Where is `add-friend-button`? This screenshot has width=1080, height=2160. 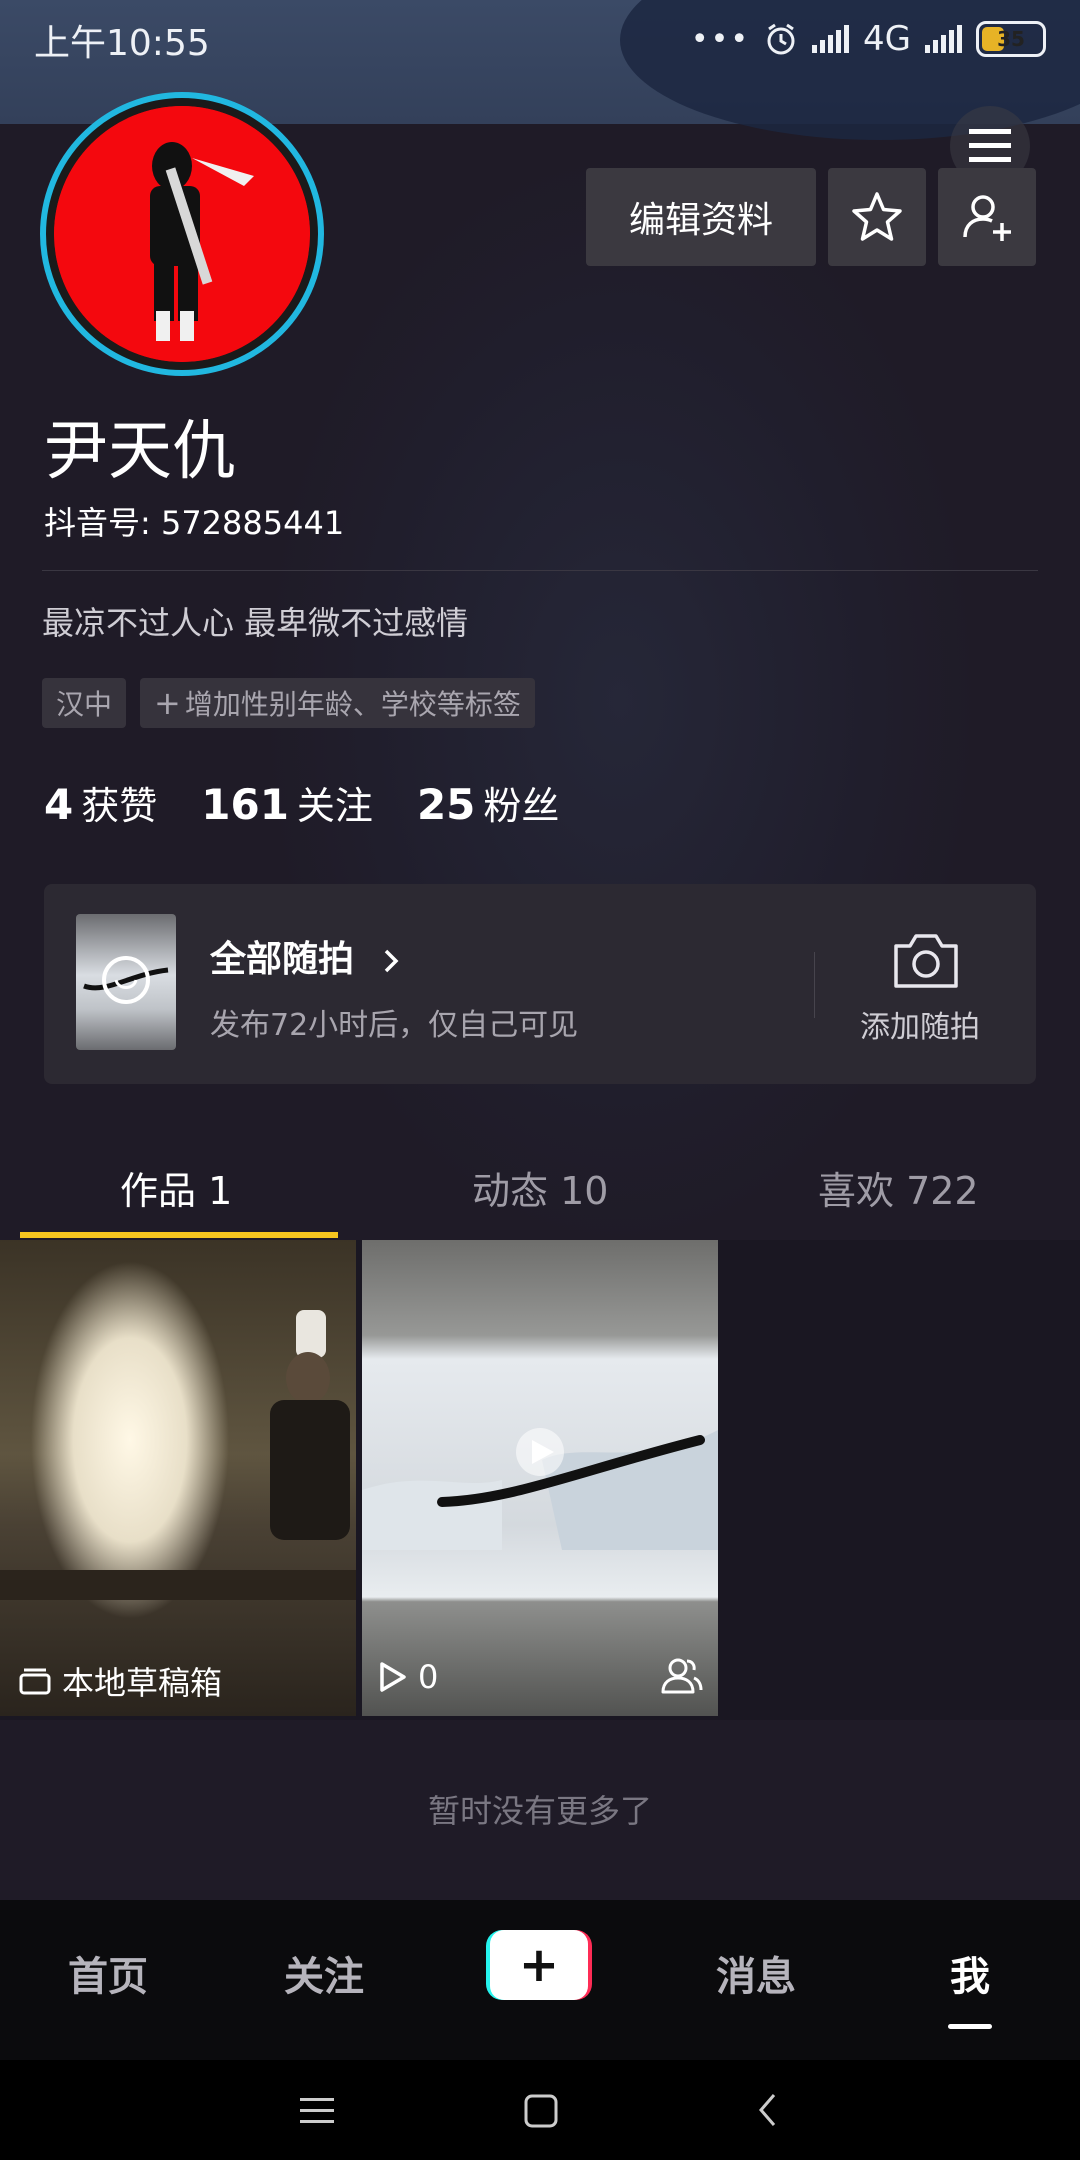
add-friend-button is located at coordinates (987, 217).